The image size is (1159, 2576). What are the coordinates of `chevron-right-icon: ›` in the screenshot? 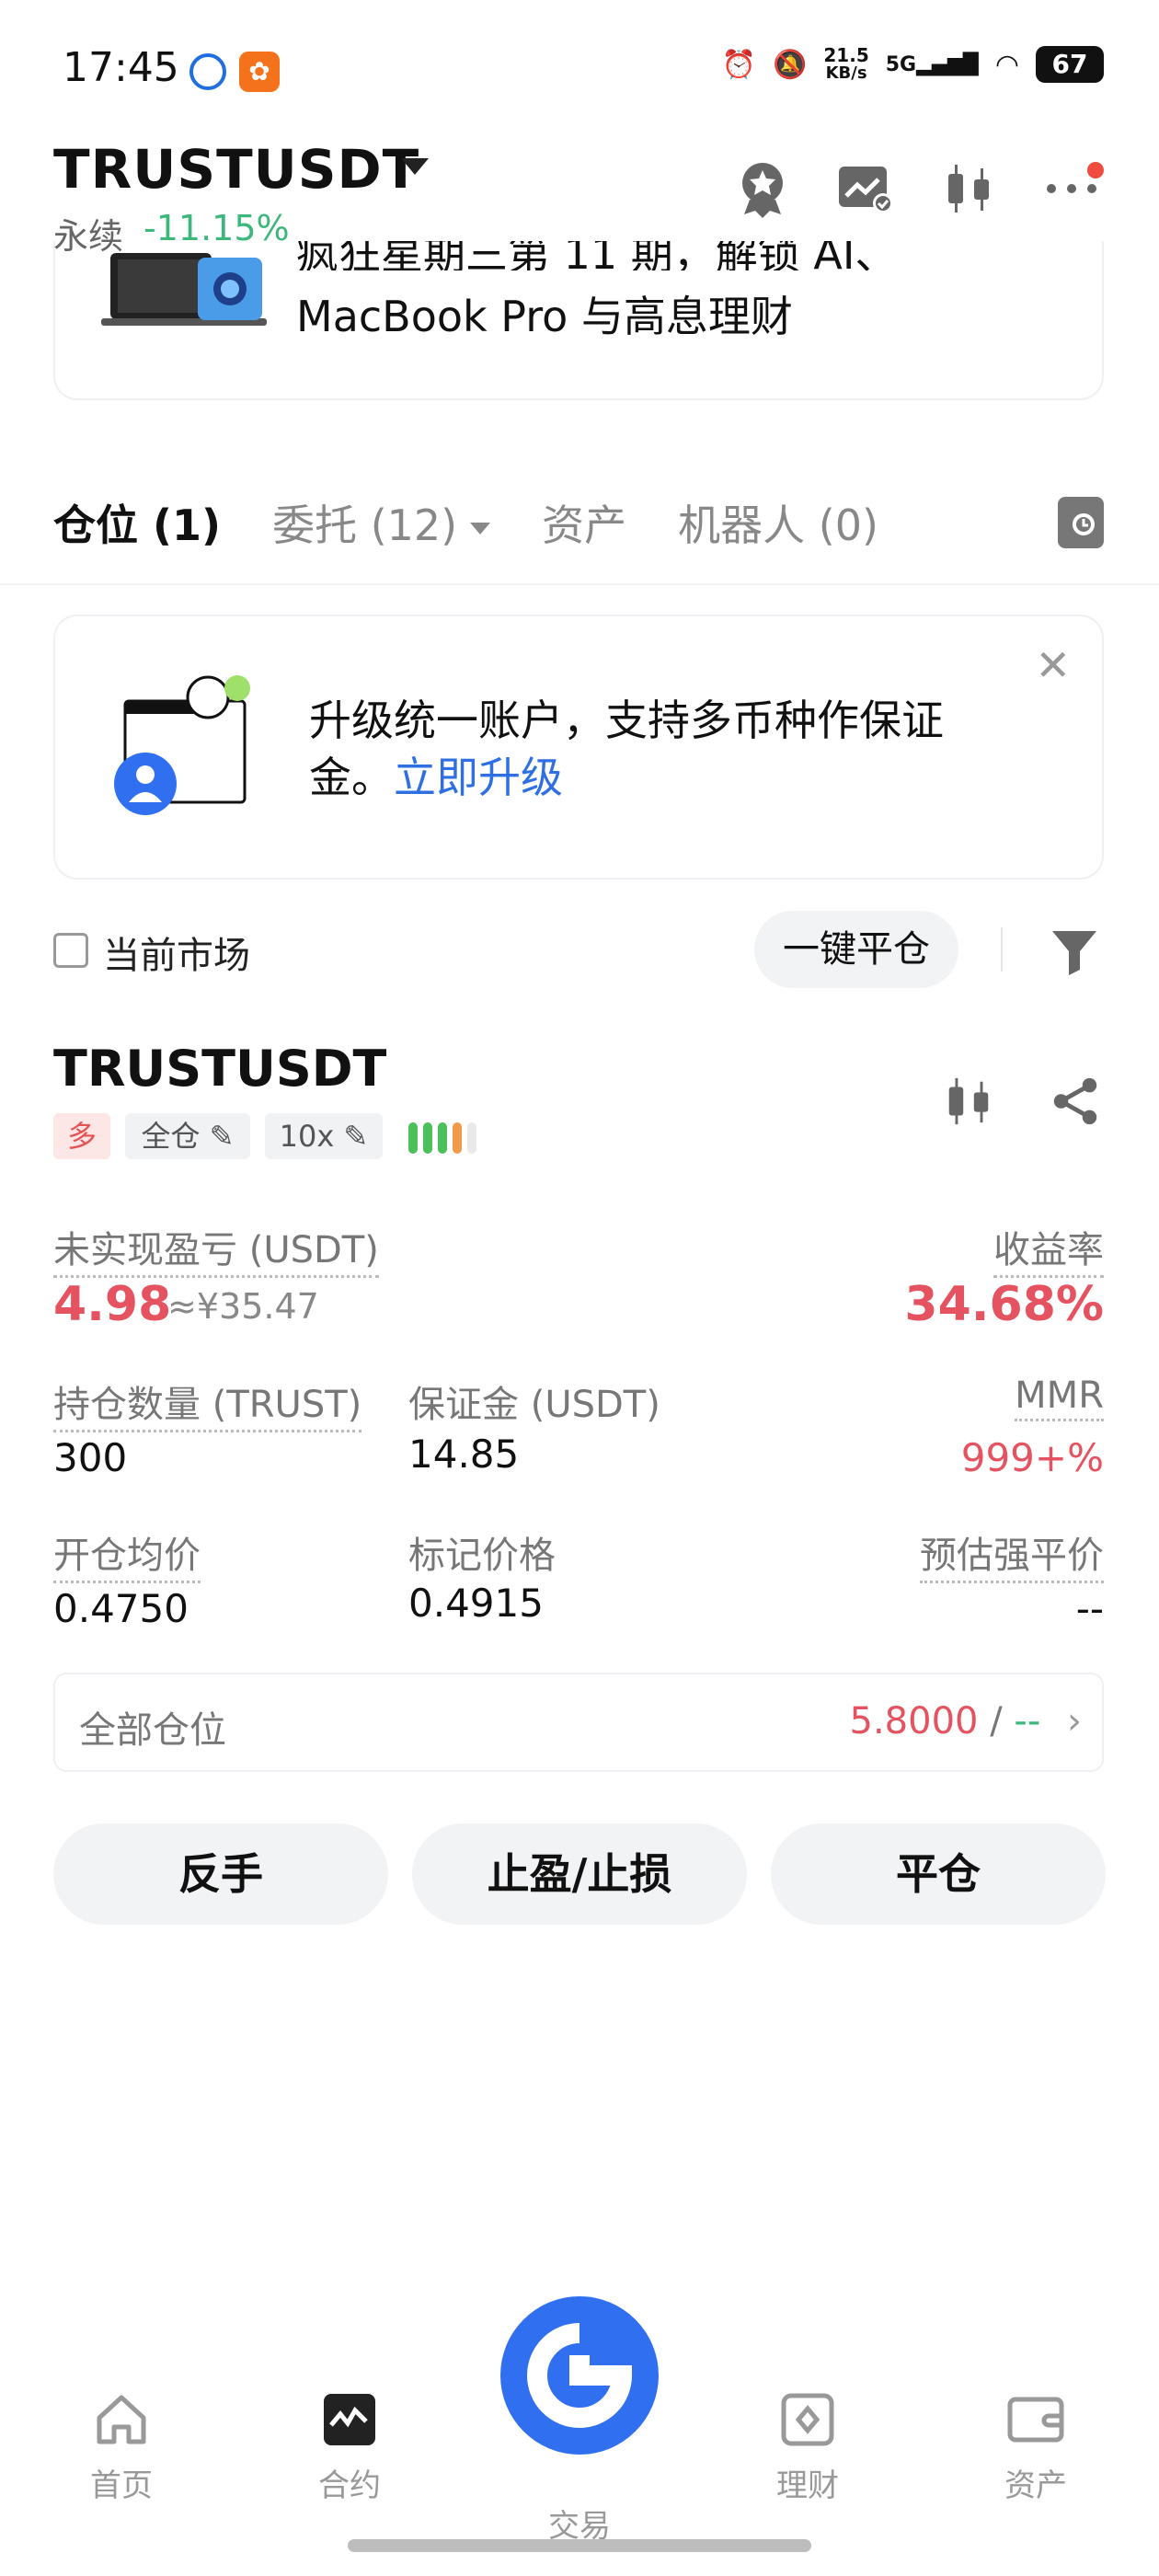 It's located at (1074, 1721).